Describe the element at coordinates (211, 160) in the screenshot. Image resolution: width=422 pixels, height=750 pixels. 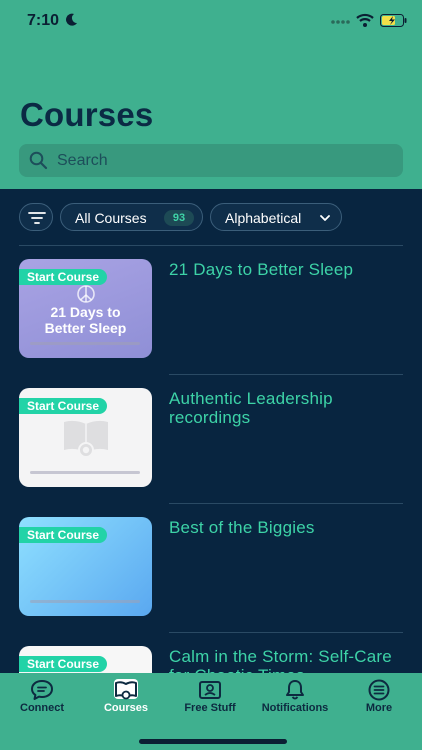
I see `search-input: Search` at that location.